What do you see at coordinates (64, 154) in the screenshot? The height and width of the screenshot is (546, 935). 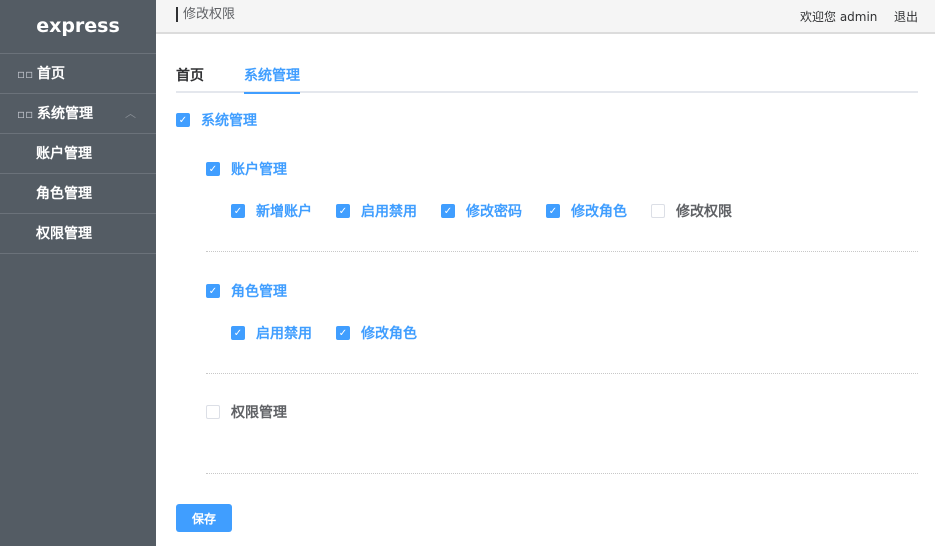 I see `sidebar-item-label: 账户管理` at bounding box center [64, 154].